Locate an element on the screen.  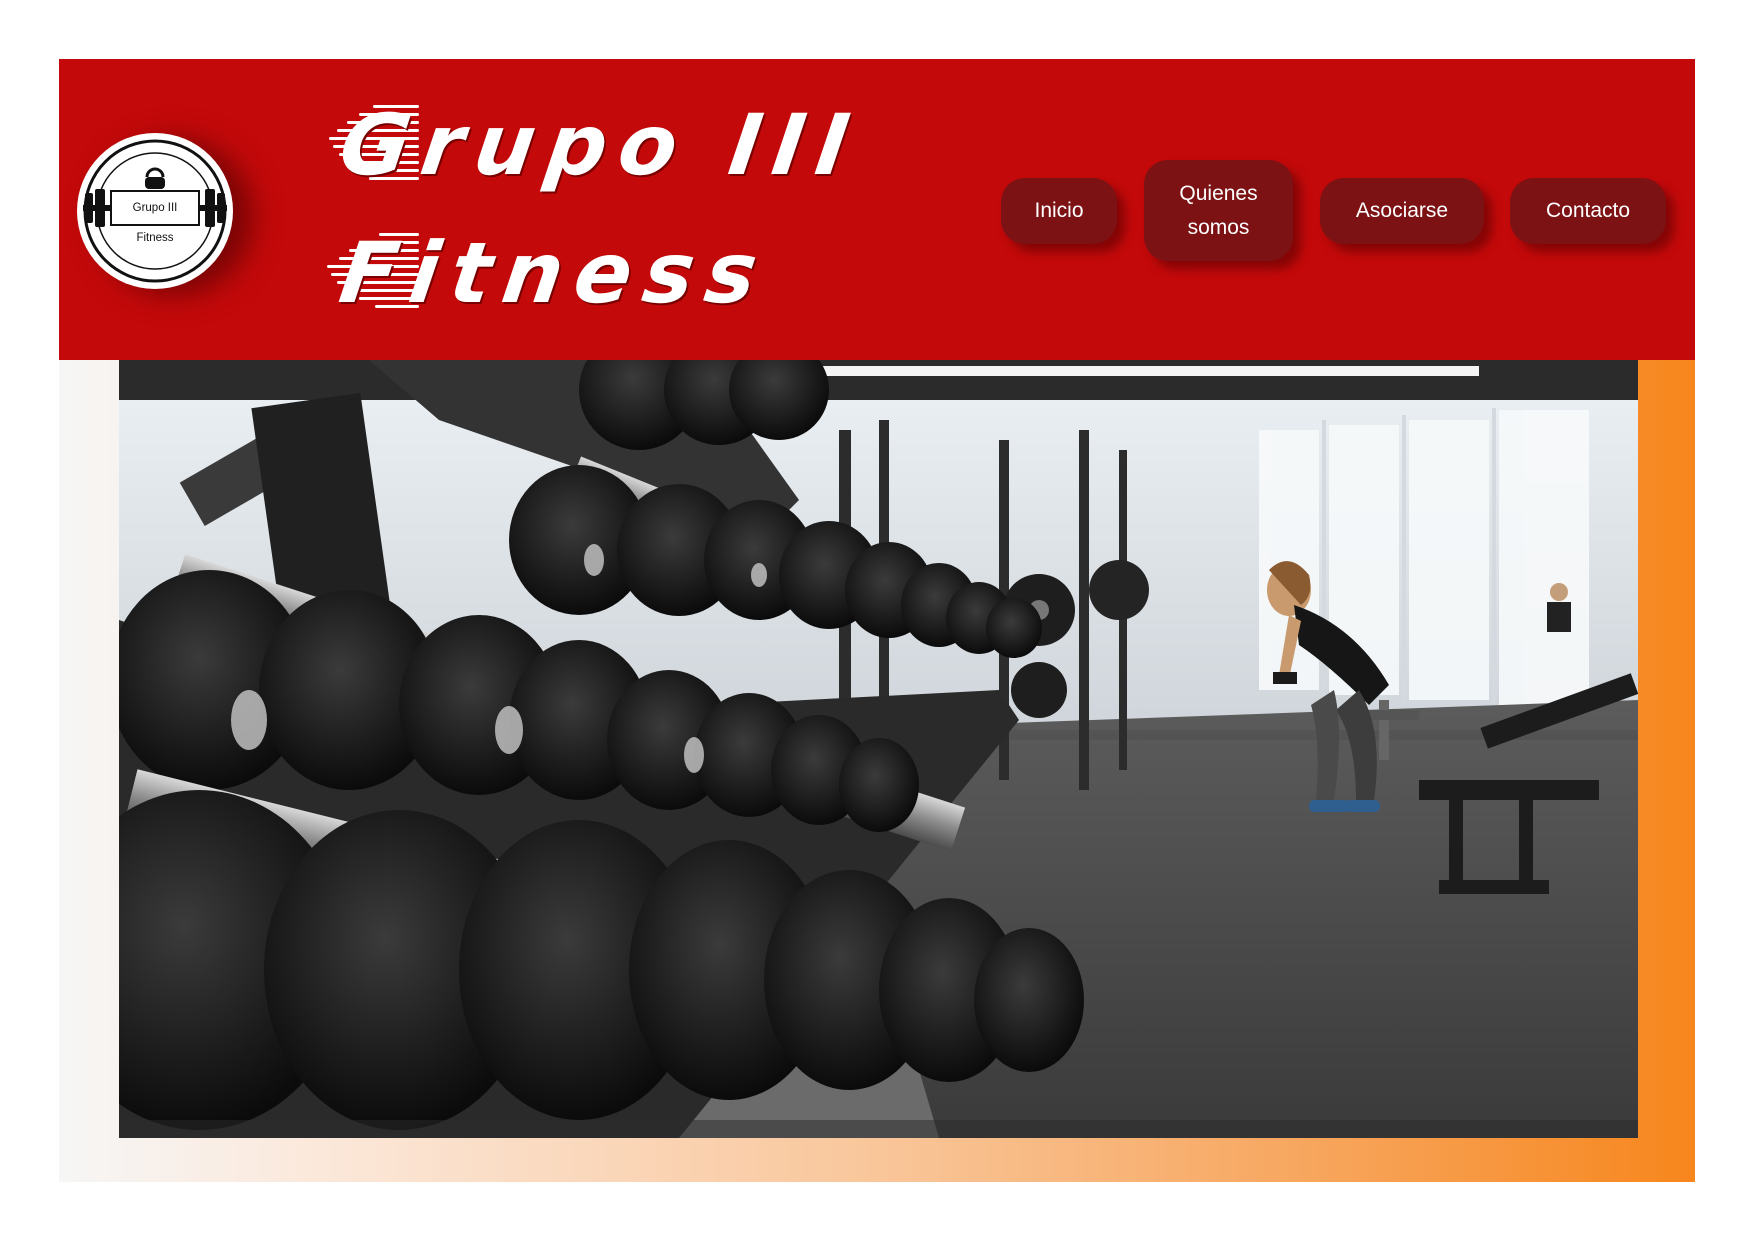
nav-inicio-button: Inicio is located at coordinates (1059, 211).